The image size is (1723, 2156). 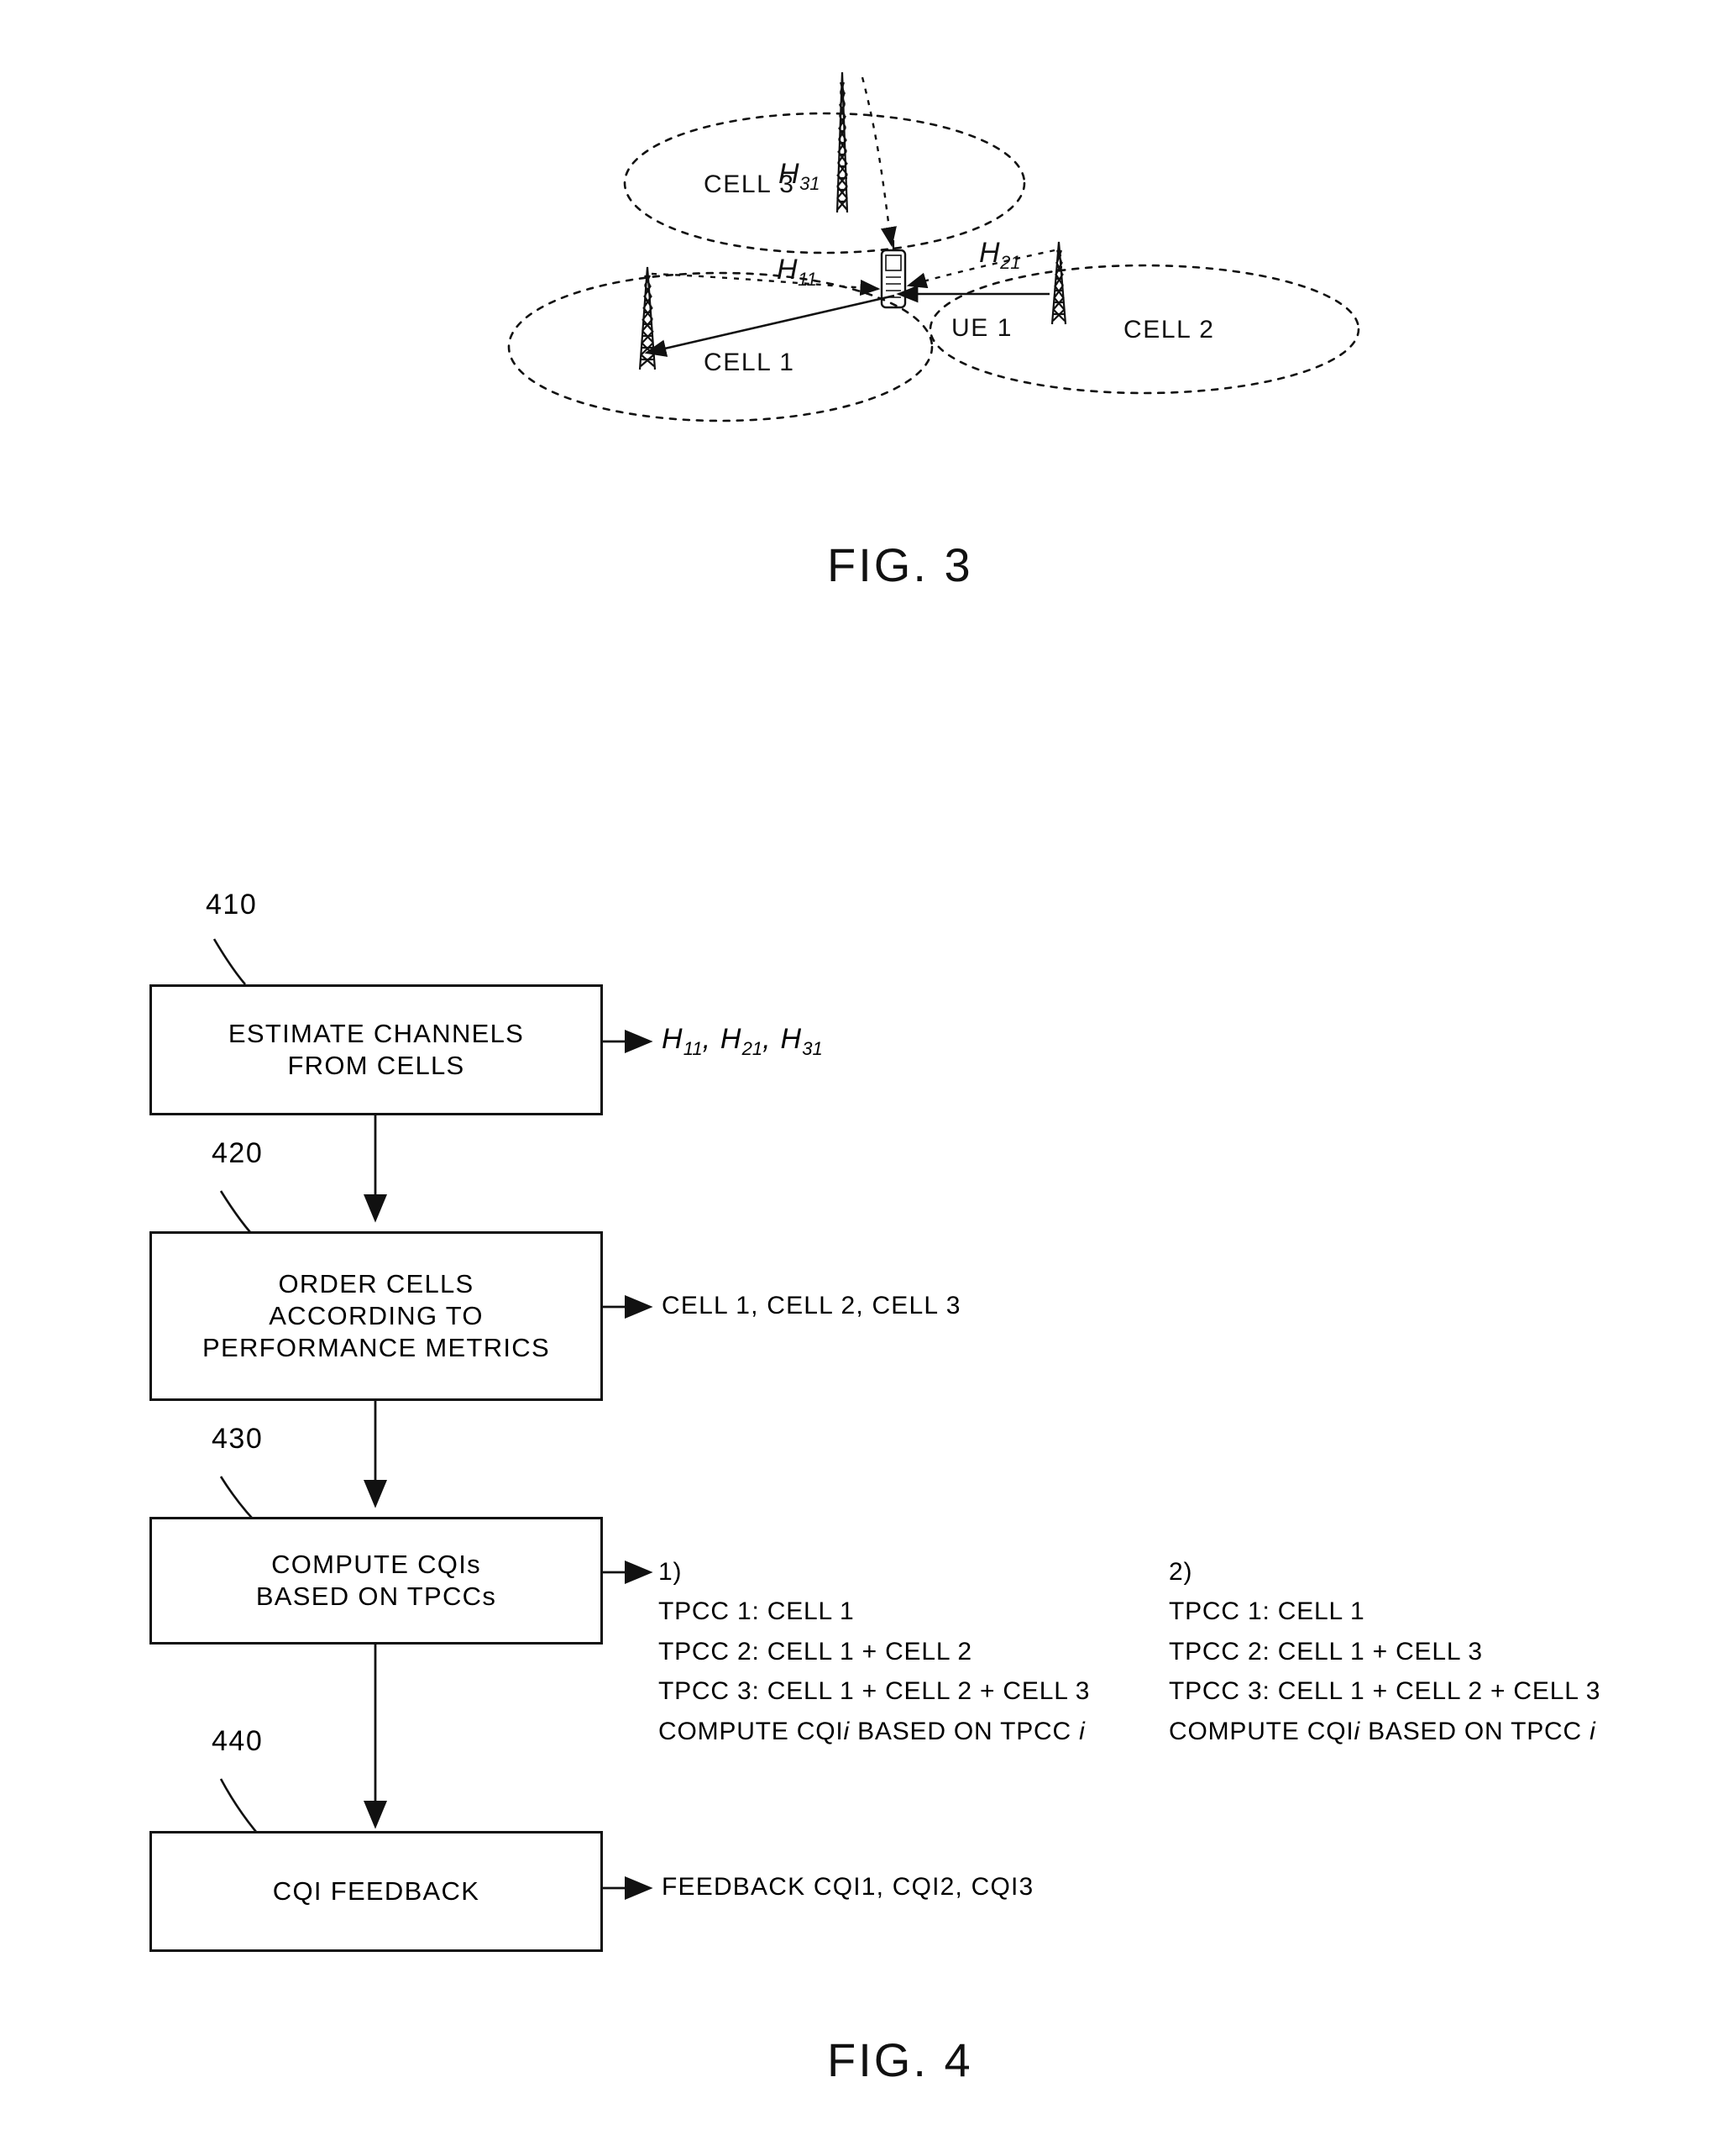 I want to click on process-box-440-line-1: CQI FEEDBACK, so click(x=376, y=1892).